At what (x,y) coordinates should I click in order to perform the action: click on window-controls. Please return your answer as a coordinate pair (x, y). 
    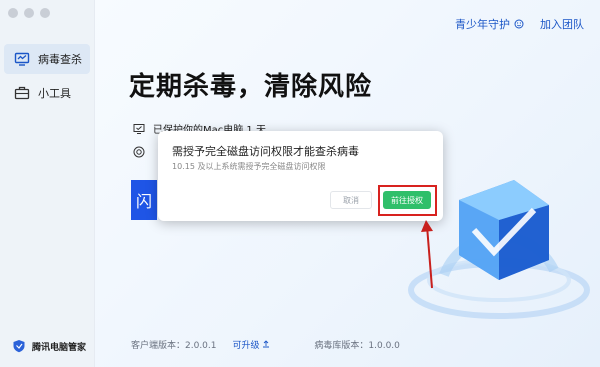
    Looking at the image, I should click on (29, 13).